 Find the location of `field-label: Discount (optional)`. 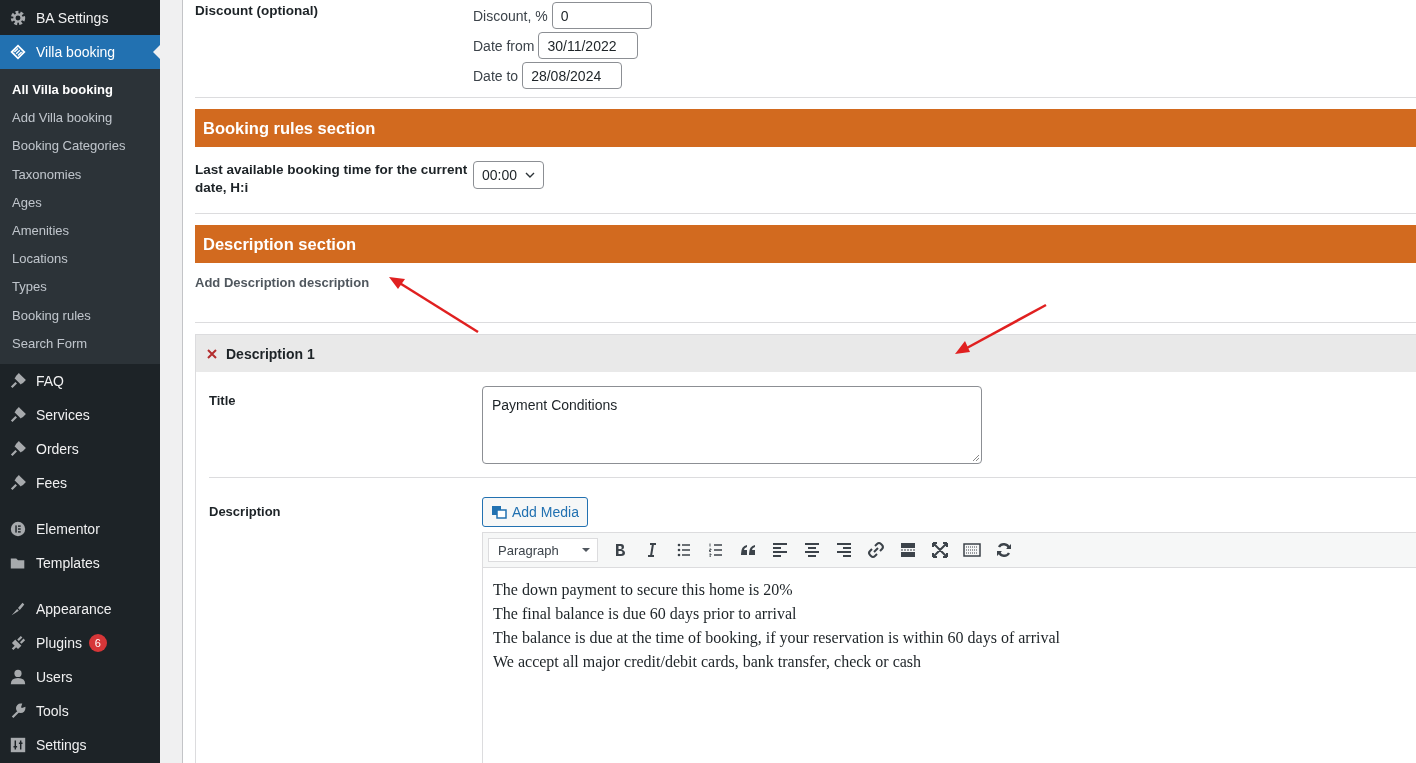

field-label: Discount (optional) is located at coordinates (257, 11).